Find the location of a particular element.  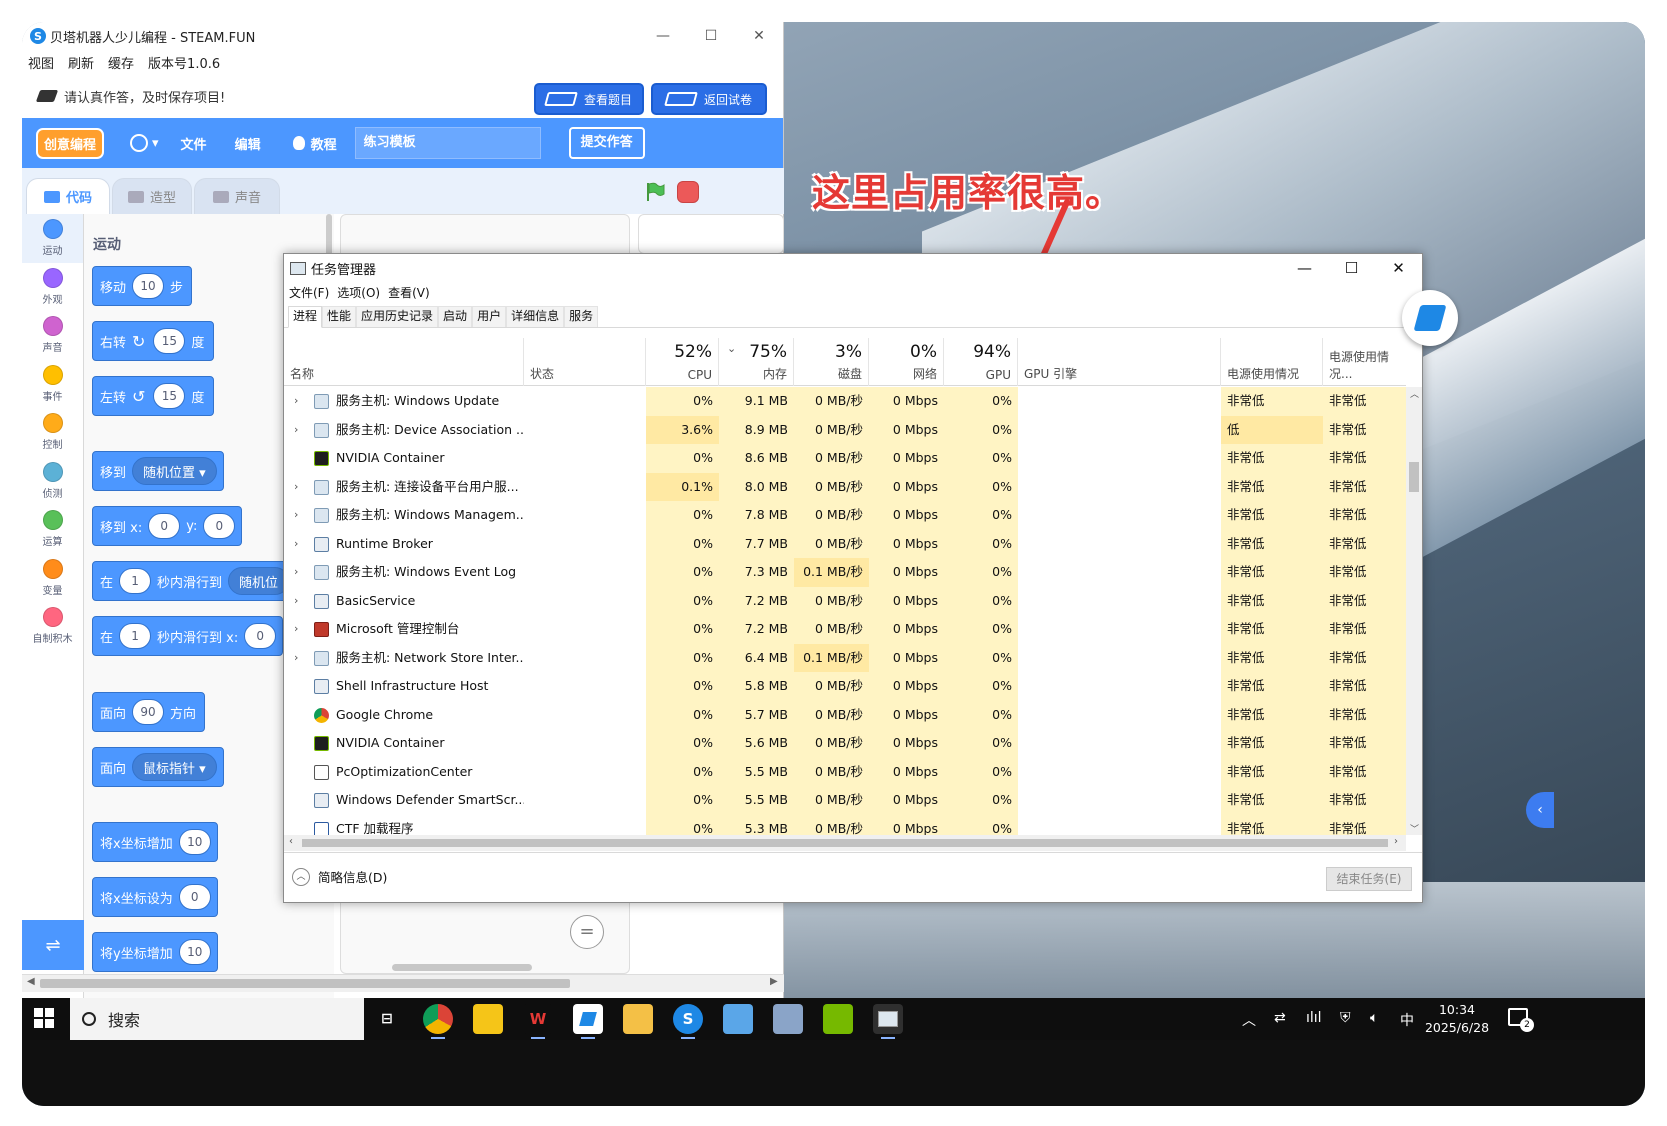

column-gpu-engine: GPU 引擎 is located at coordinates (1119, 362).